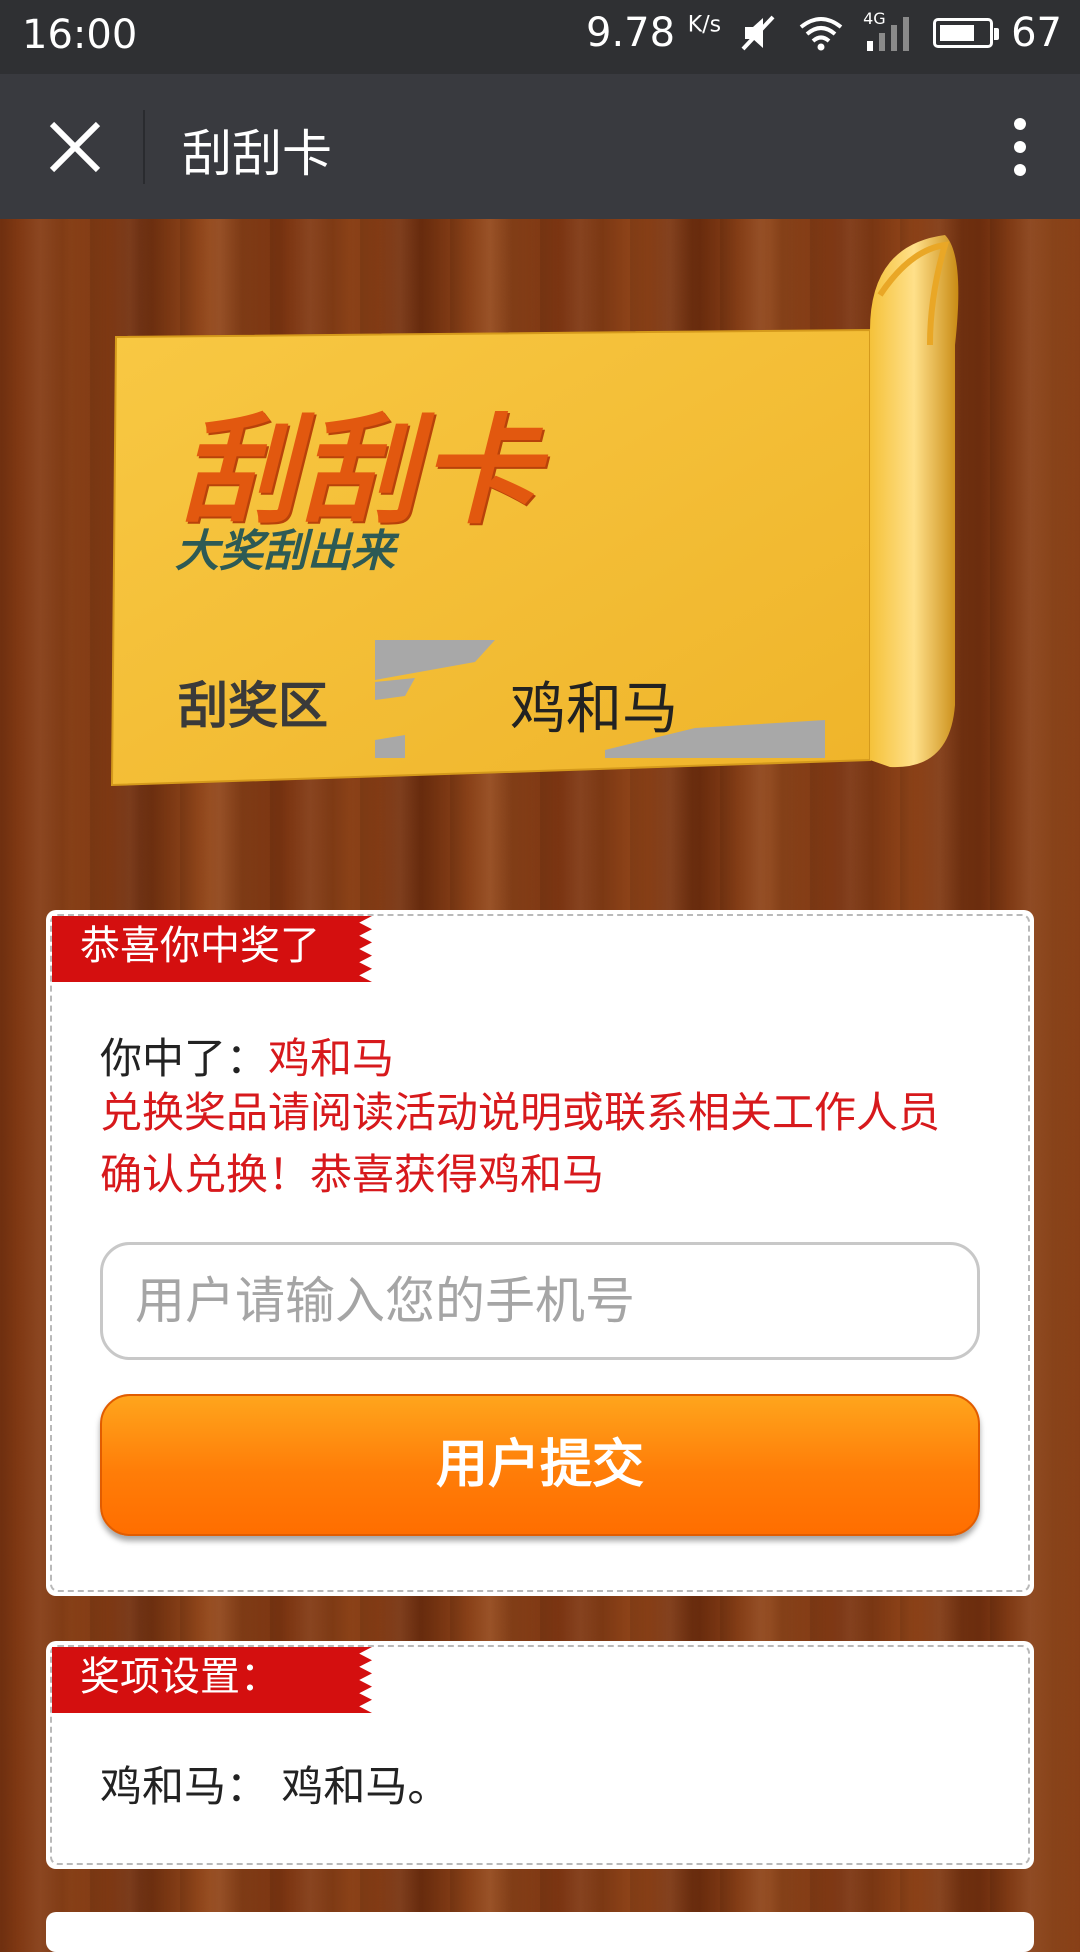 This screenshot has height=1952, width=1080. I want to click on battery-level: 67, so click(1036, 33).